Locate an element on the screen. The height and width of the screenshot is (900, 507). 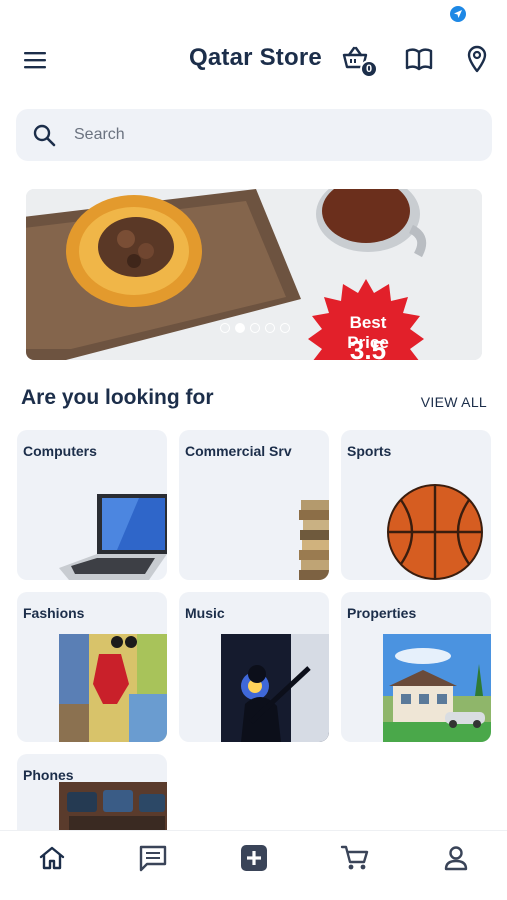
add-icon is located at coordinates (254, 858).